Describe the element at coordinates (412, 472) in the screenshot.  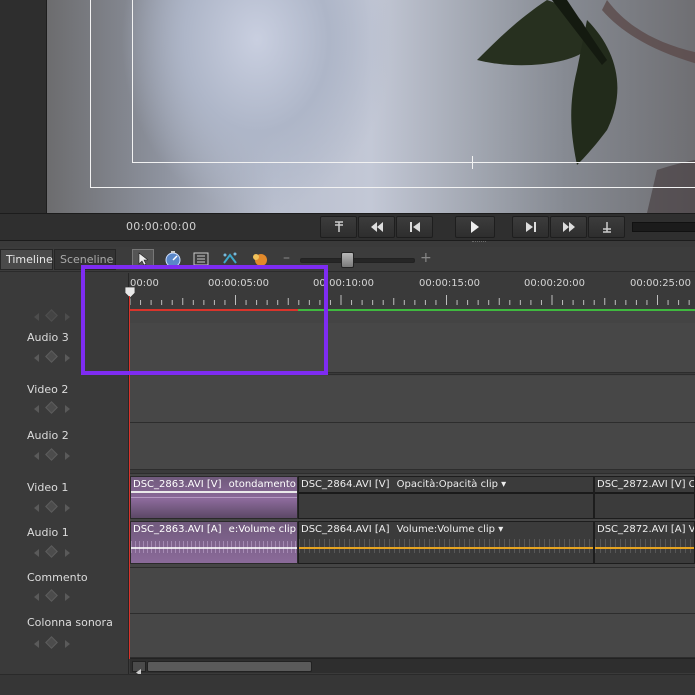
I see `track-divider` at that location.